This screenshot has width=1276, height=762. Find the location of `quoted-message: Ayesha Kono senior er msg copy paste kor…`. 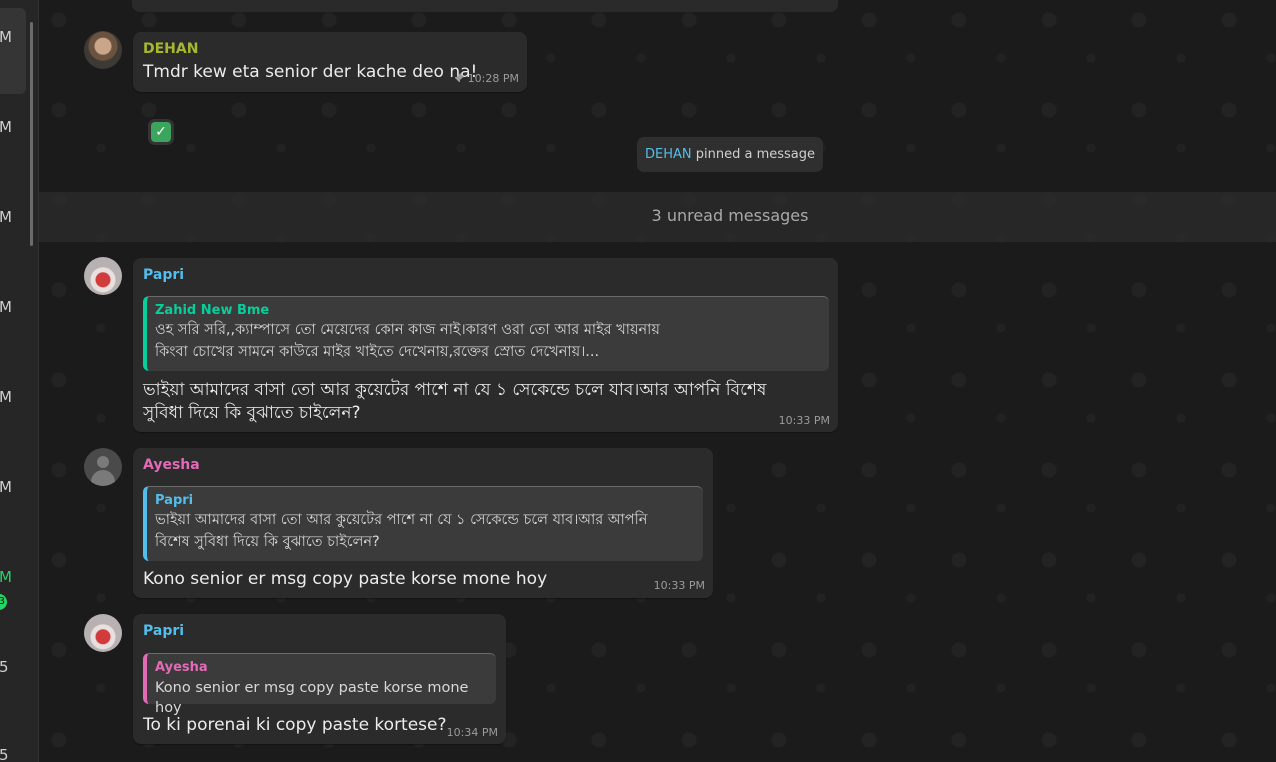

quoted-message: Ayesha Kono senior er msg copy paste kor… is located at coordinates (319, 684).